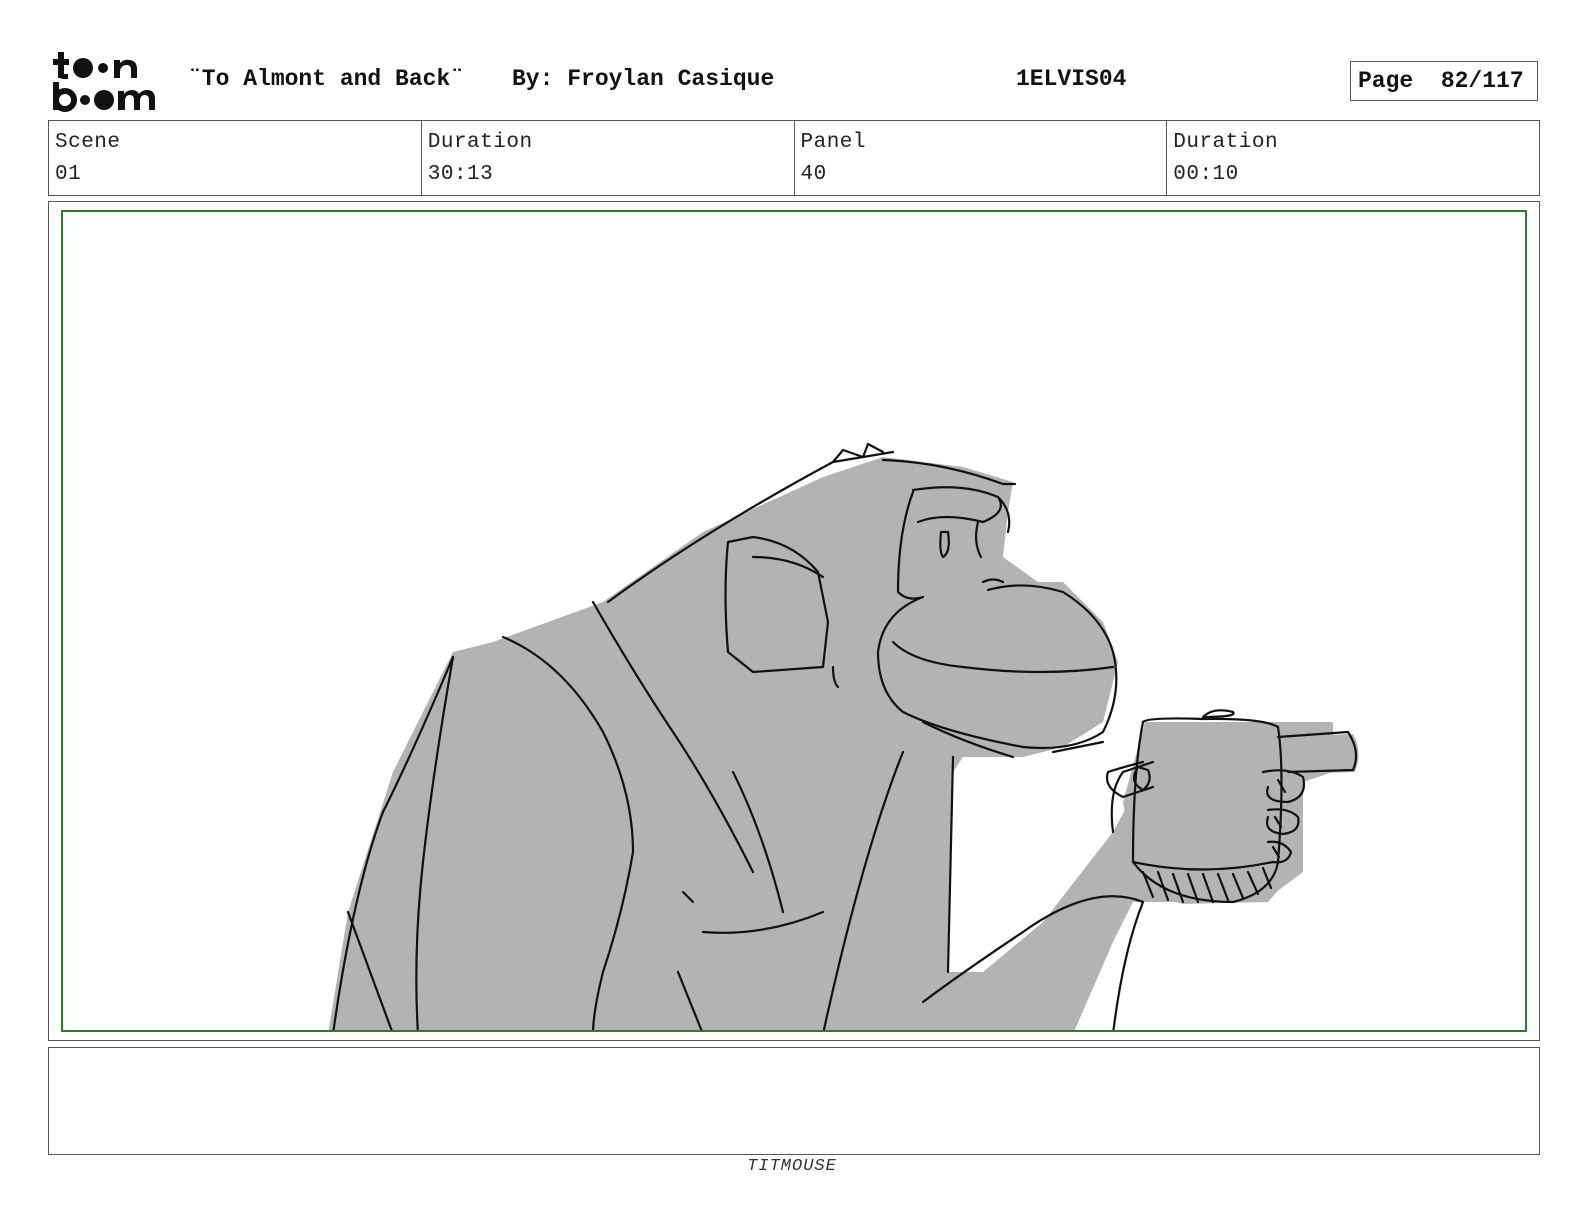 This screenshot has width=1584, height=1224. What do you see at coordinates (1386, 81) in the screenshot?
I see `page-label: Page` at bounding box center [1386, 81].